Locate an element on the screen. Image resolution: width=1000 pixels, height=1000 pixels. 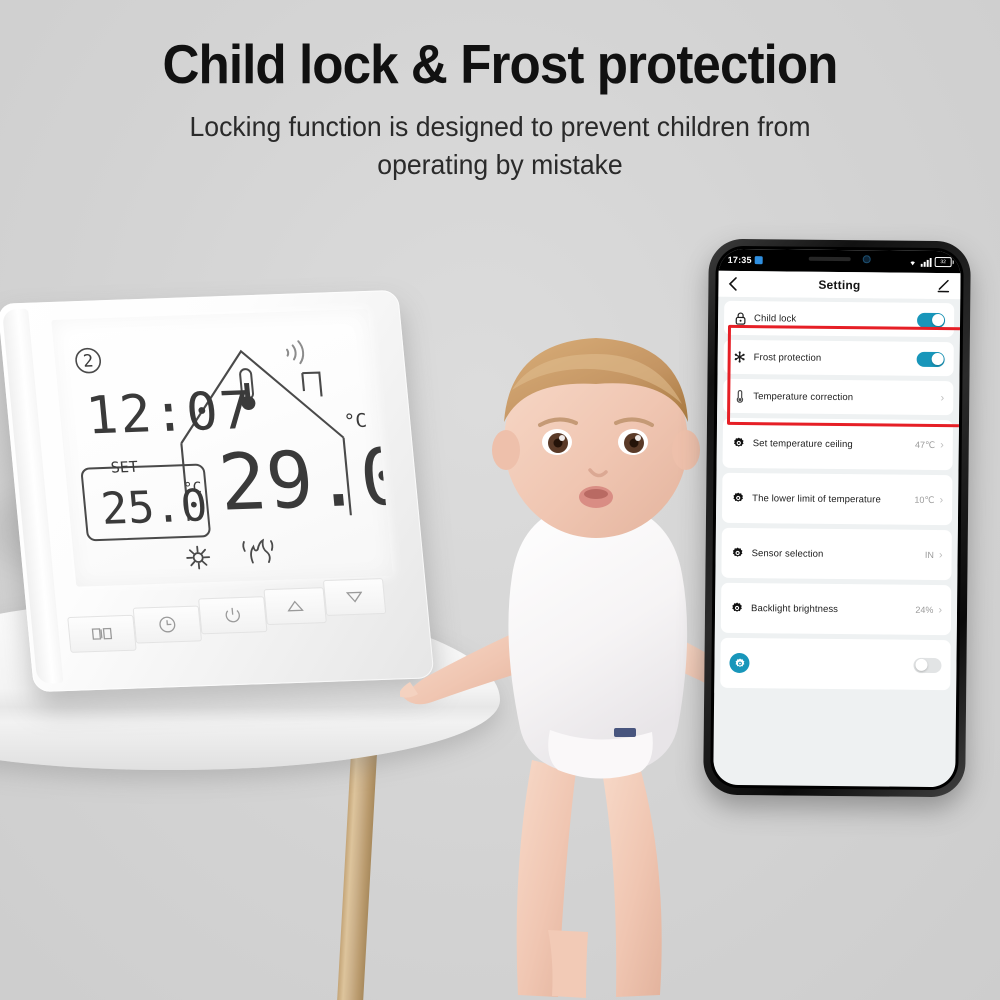
heating-flame-icon is located at coordinates (258, 551).